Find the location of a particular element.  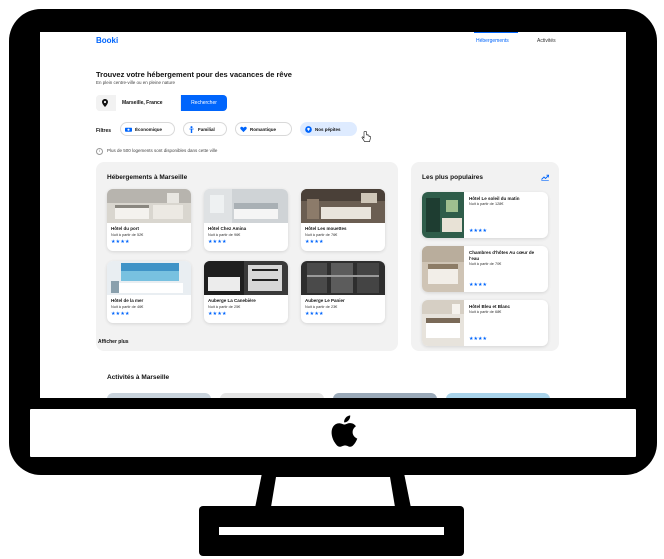

filter-chip-familial: Familial is located at coordinates (205, 129).